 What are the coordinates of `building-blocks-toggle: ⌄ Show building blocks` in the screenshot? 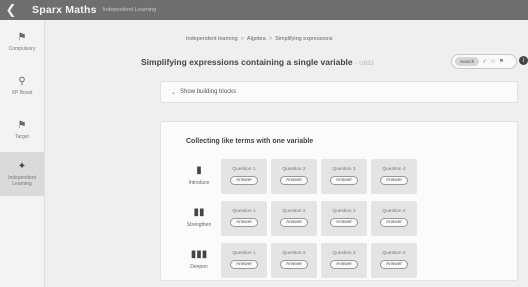 It's located at (339, 92).